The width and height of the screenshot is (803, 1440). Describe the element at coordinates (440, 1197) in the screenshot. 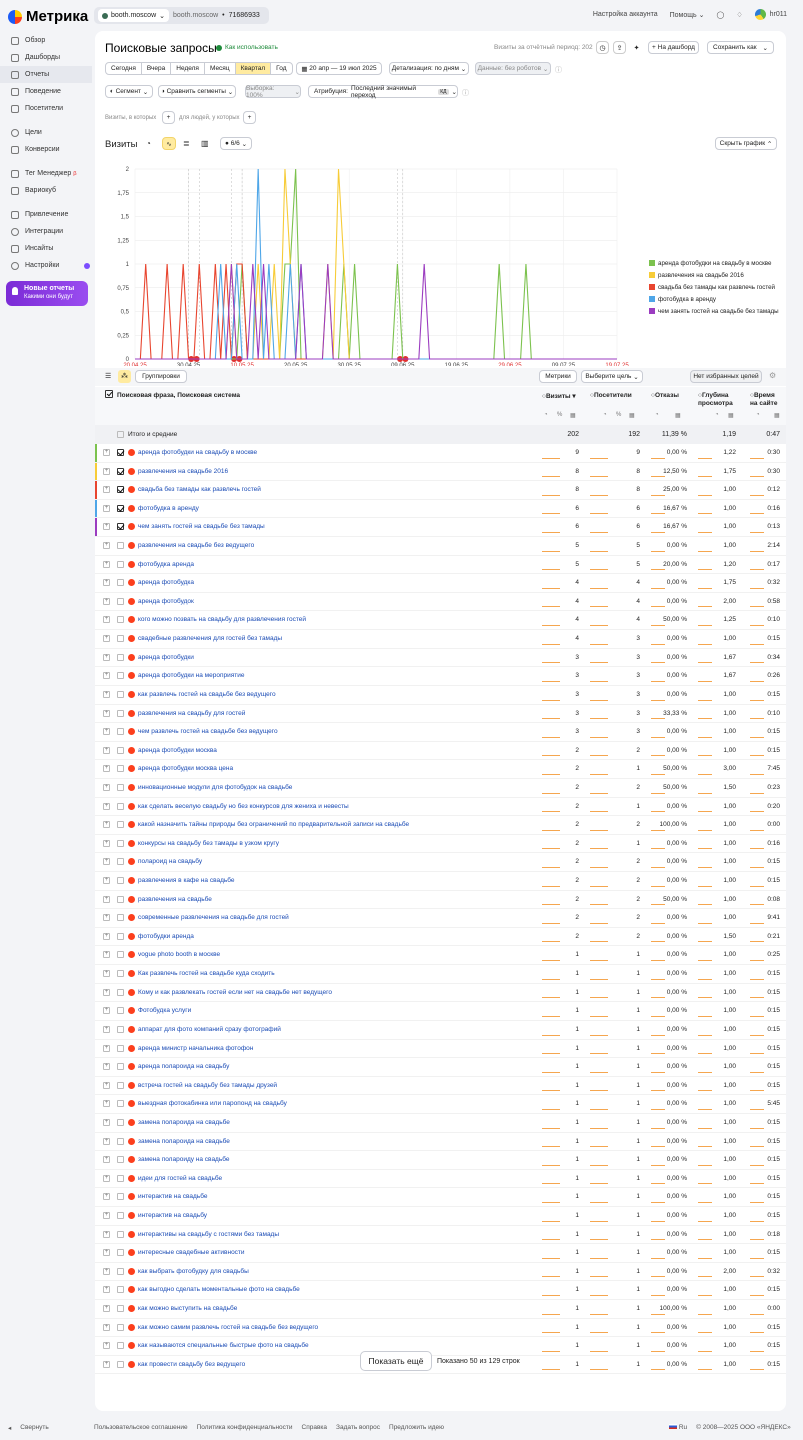

I see `table-row: + интерактив на свадьбе 1 1 0,00 % 1,00 0:15` at that location.